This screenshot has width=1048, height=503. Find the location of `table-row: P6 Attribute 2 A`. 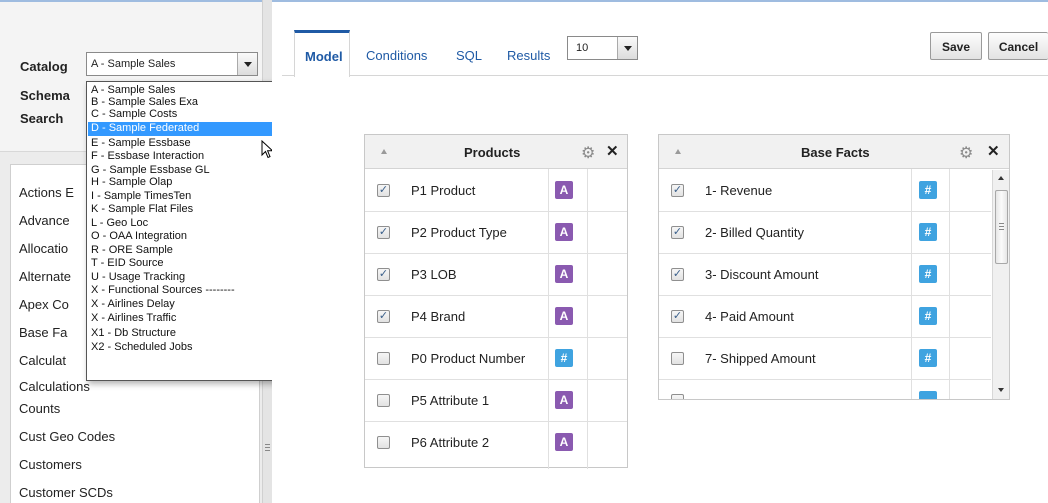

table-row: P6 Attribute 2 A is located at coordinates (496, 443).